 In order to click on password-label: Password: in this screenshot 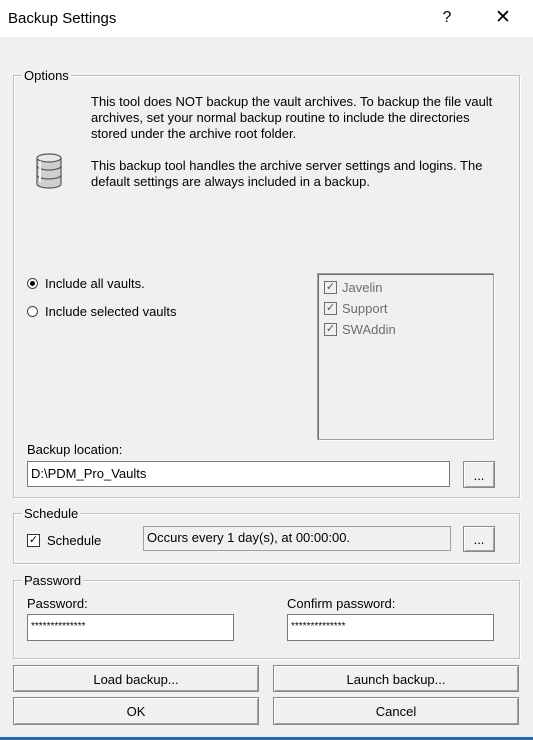, I will do `click(57, 603)`.